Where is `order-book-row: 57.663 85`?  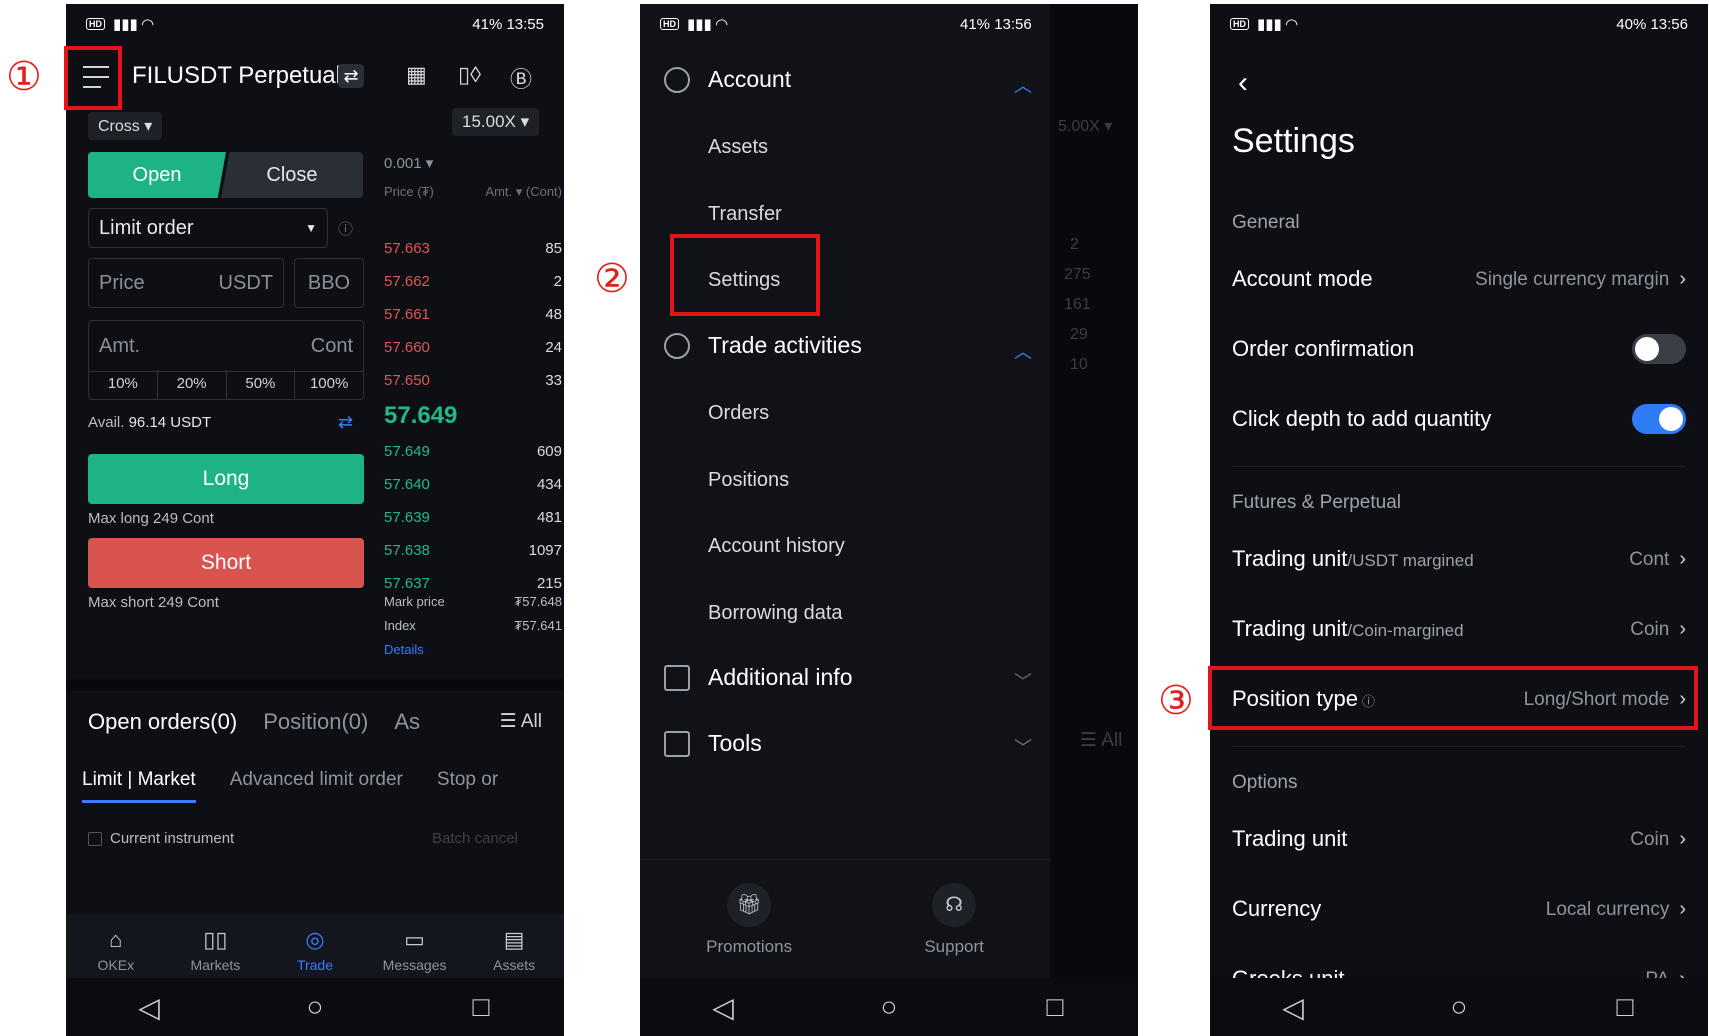
order-book-row: 57.663 85 is located at coordinates (473, 248).